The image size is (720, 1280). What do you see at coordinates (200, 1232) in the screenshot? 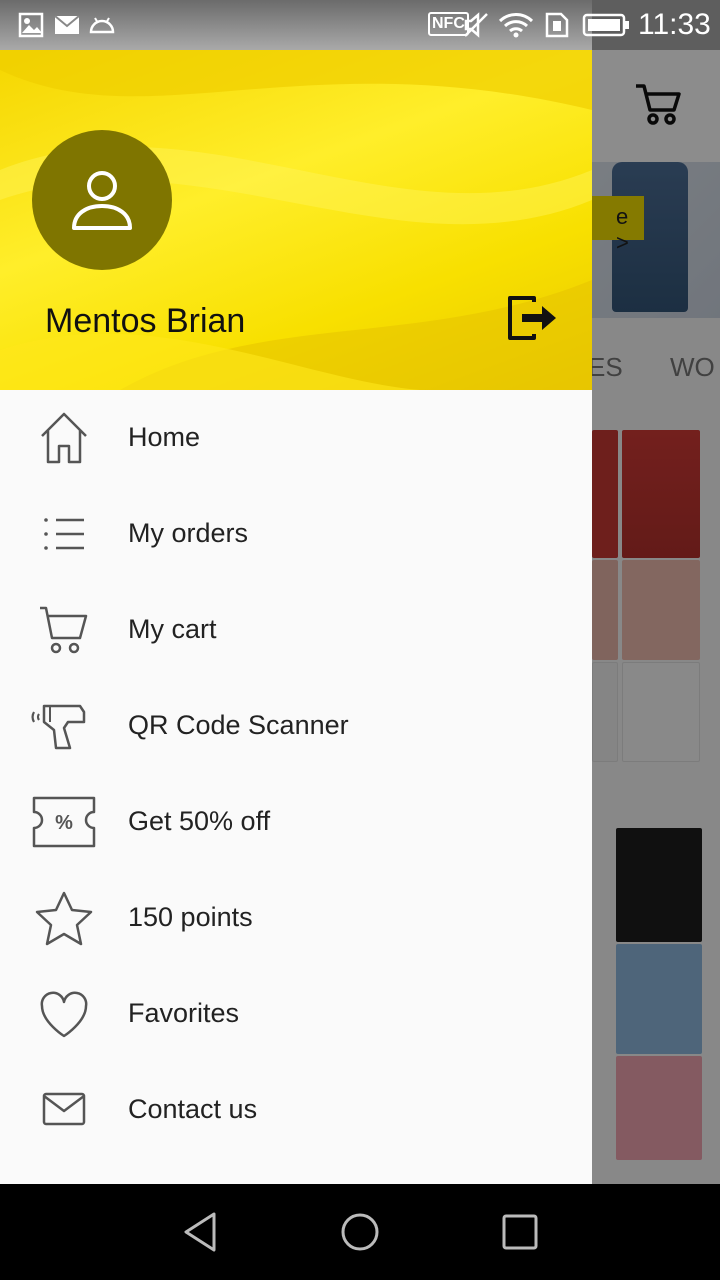
I see `back-icon` at bounding box center [200, 1232].